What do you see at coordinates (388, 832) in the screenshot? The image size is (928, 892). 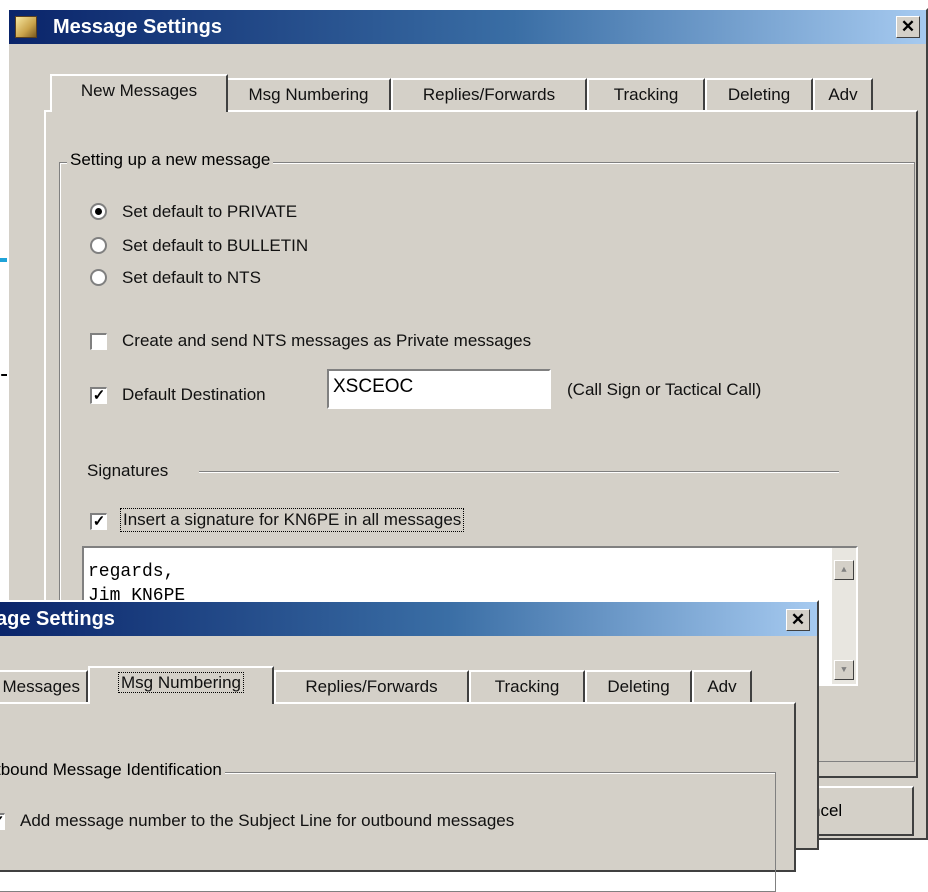 I see `outbound-id-groupbox` at bounding box center [388, 832].